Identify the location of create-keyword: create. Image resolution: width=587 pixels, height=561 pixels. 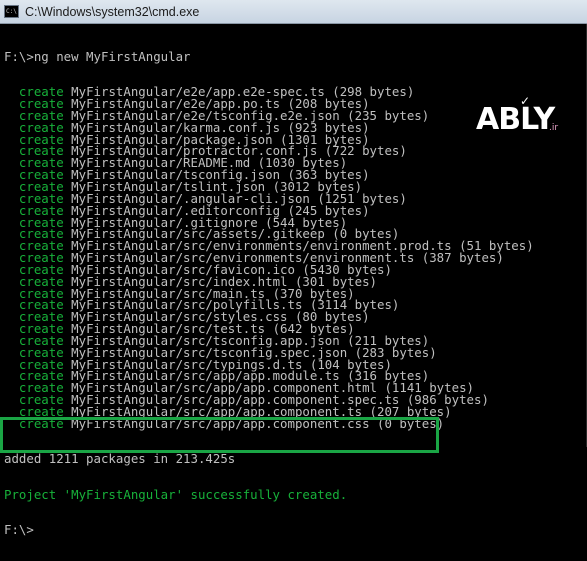
(41, 423).